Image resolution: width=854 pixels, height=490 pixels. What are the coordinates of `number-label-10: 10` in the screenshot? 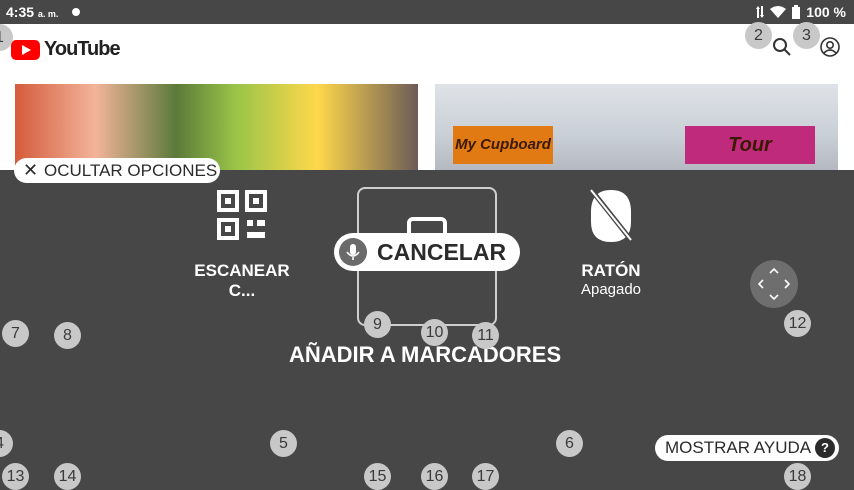 It's located at (434, 332).